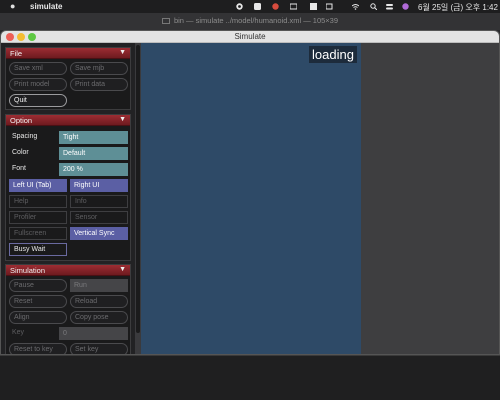 Image resolution: width=500 pixels, height=400 pixels. I want to click on photo-icon, so click(293, 6).